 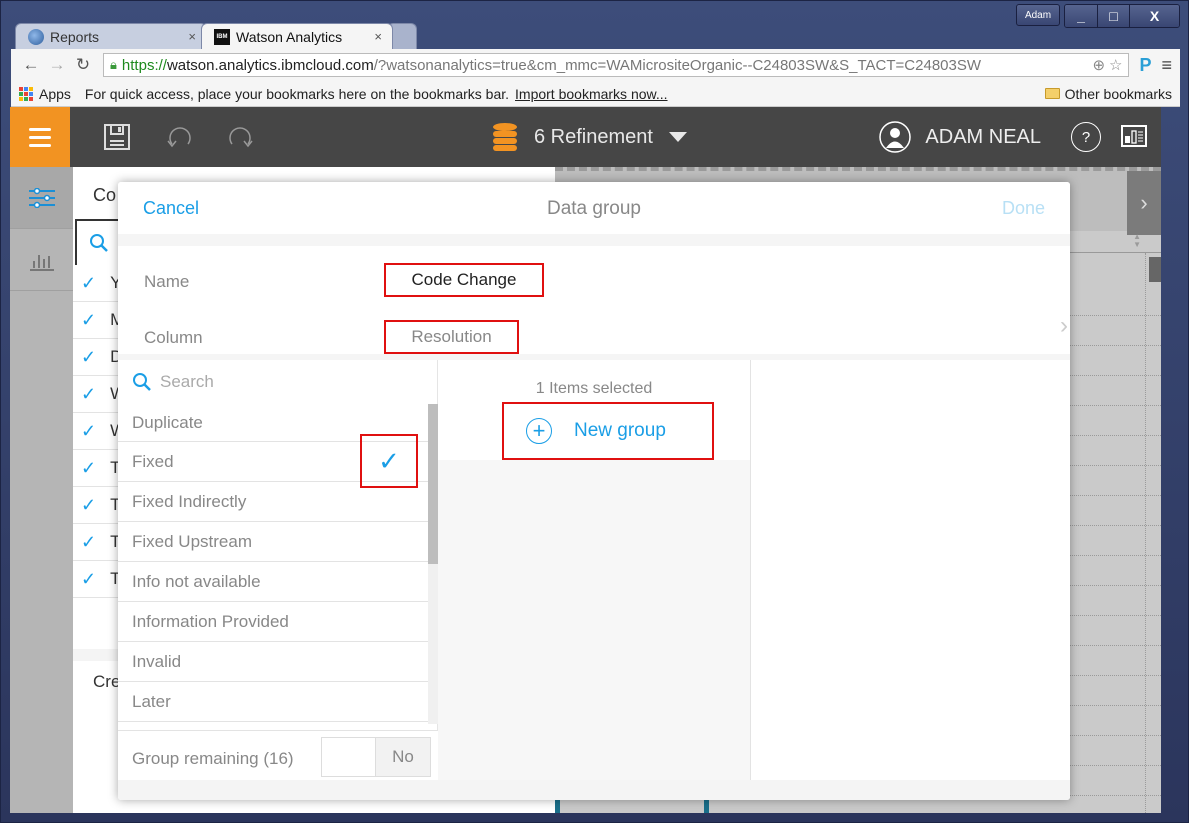 I want to click on maximize-button: □, so click(x=1113, y=16).